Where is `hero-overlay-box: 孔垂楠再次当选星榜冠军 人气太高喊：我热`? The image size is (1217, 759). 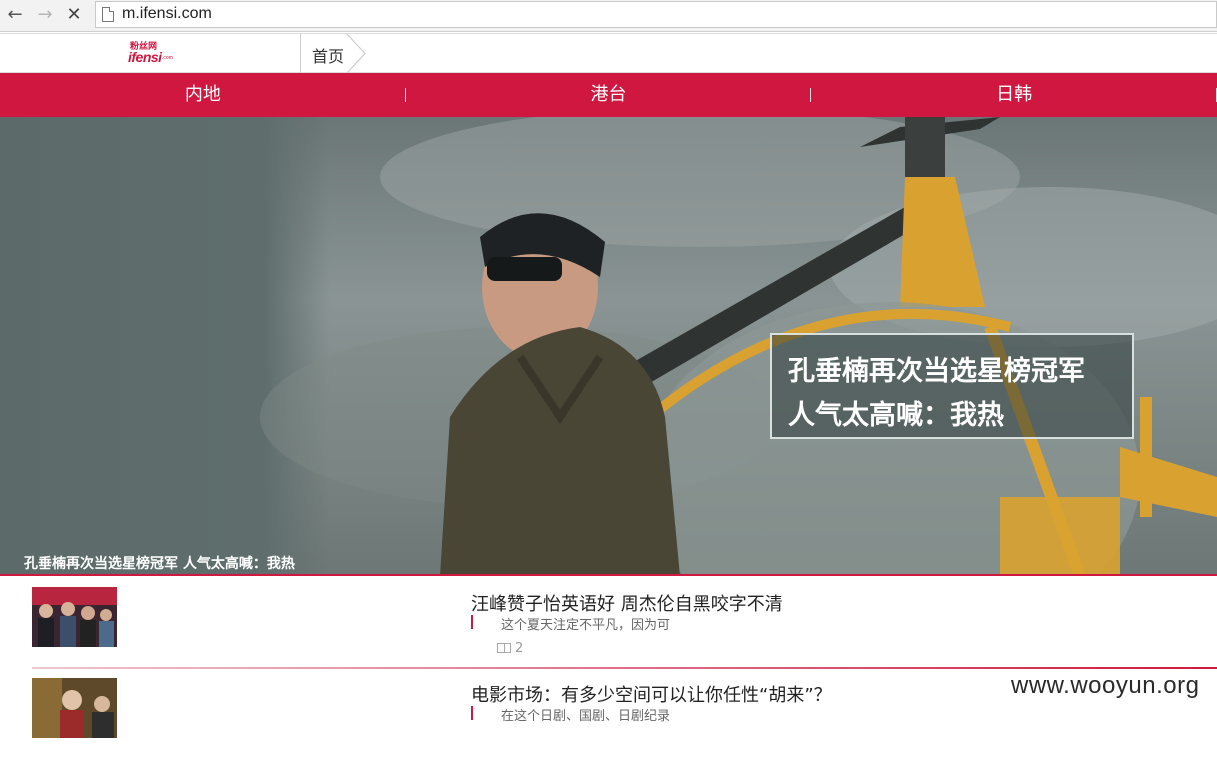
hero-overlay-box: 孔垂楠再次当选星榜冠军 人气太高喊：我热 is located at coordinates (952, 386).